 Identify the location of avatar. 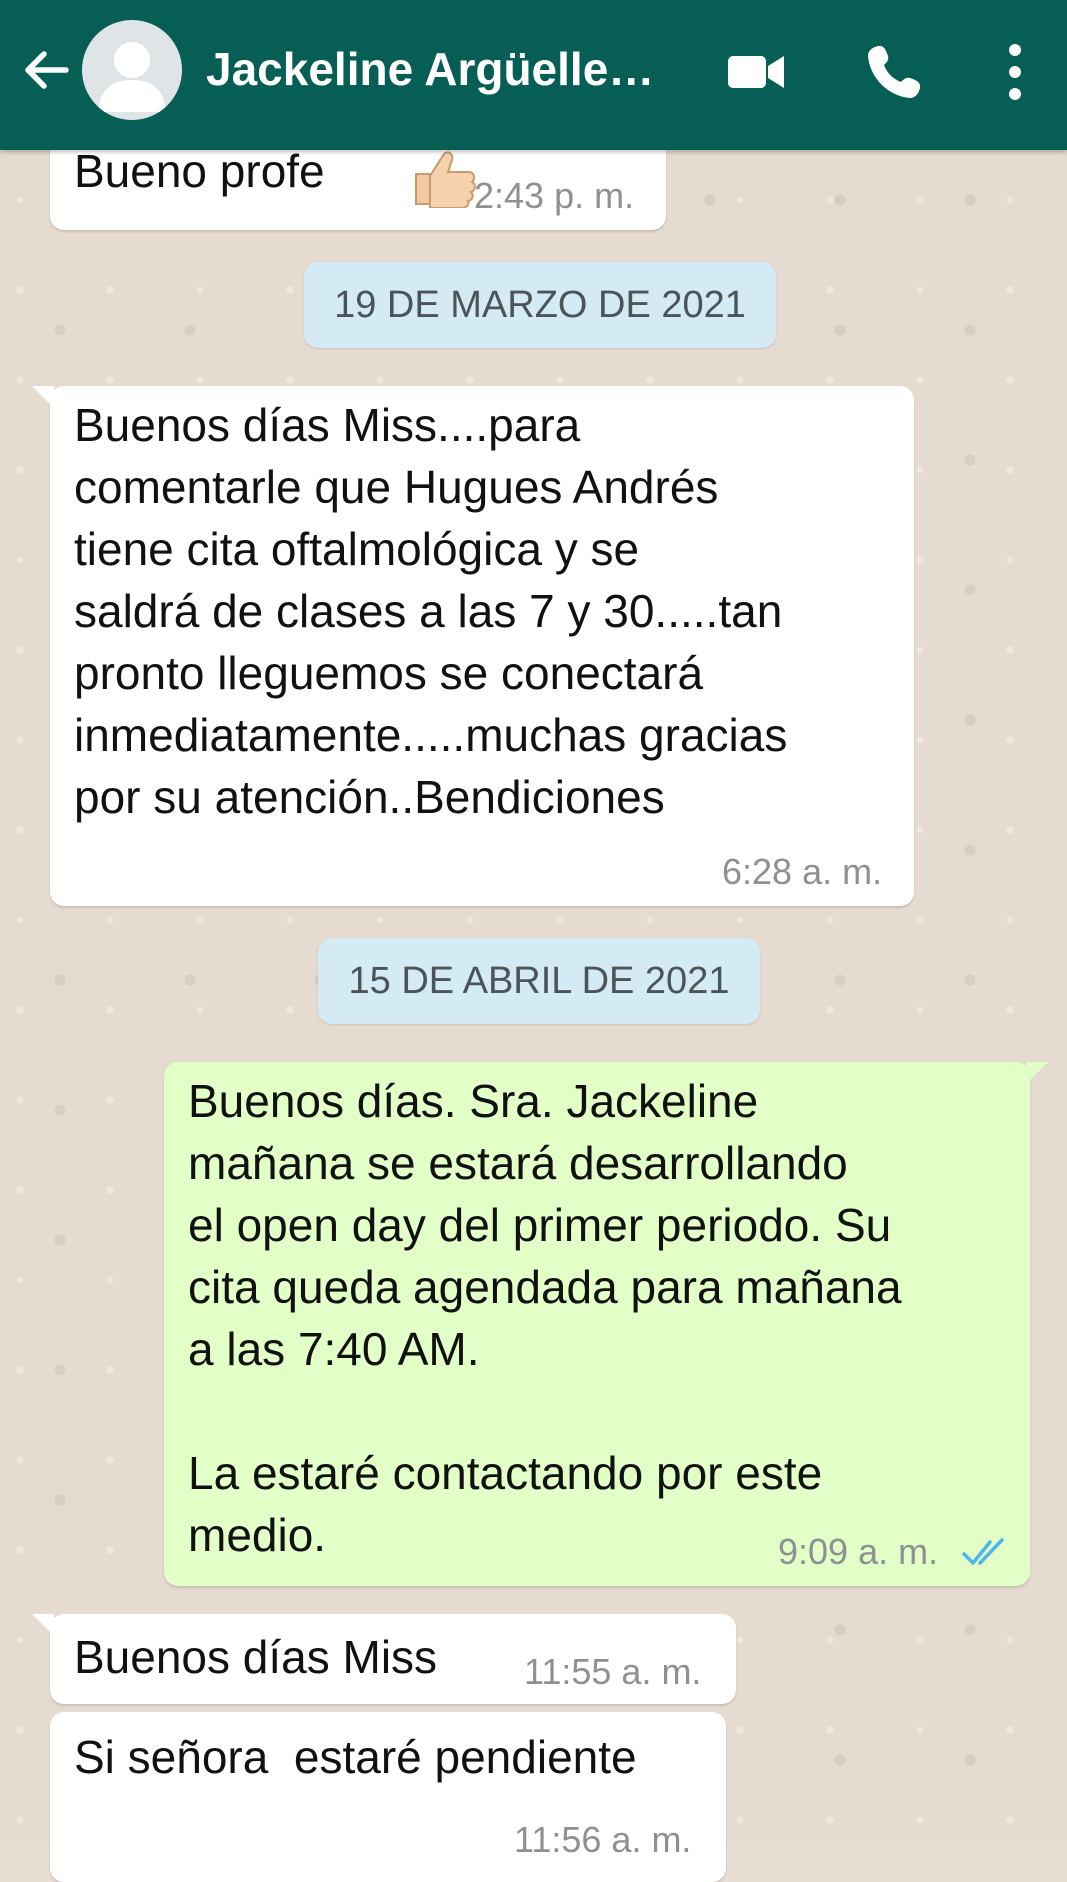
(132, 70).